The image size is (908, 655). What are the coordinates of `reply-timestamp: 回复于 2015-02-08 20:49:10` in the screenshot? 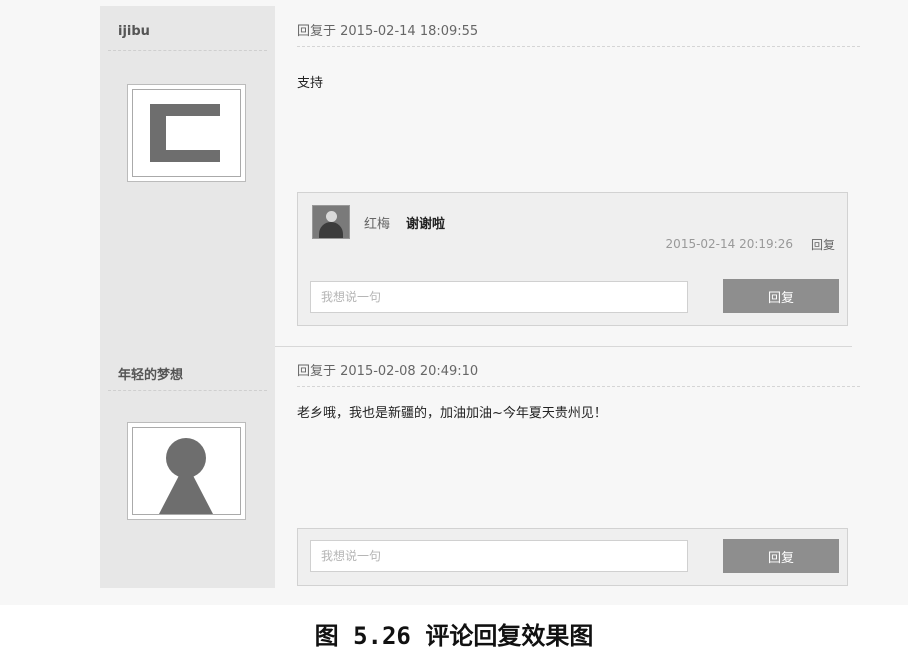 It's located at (388, 371).